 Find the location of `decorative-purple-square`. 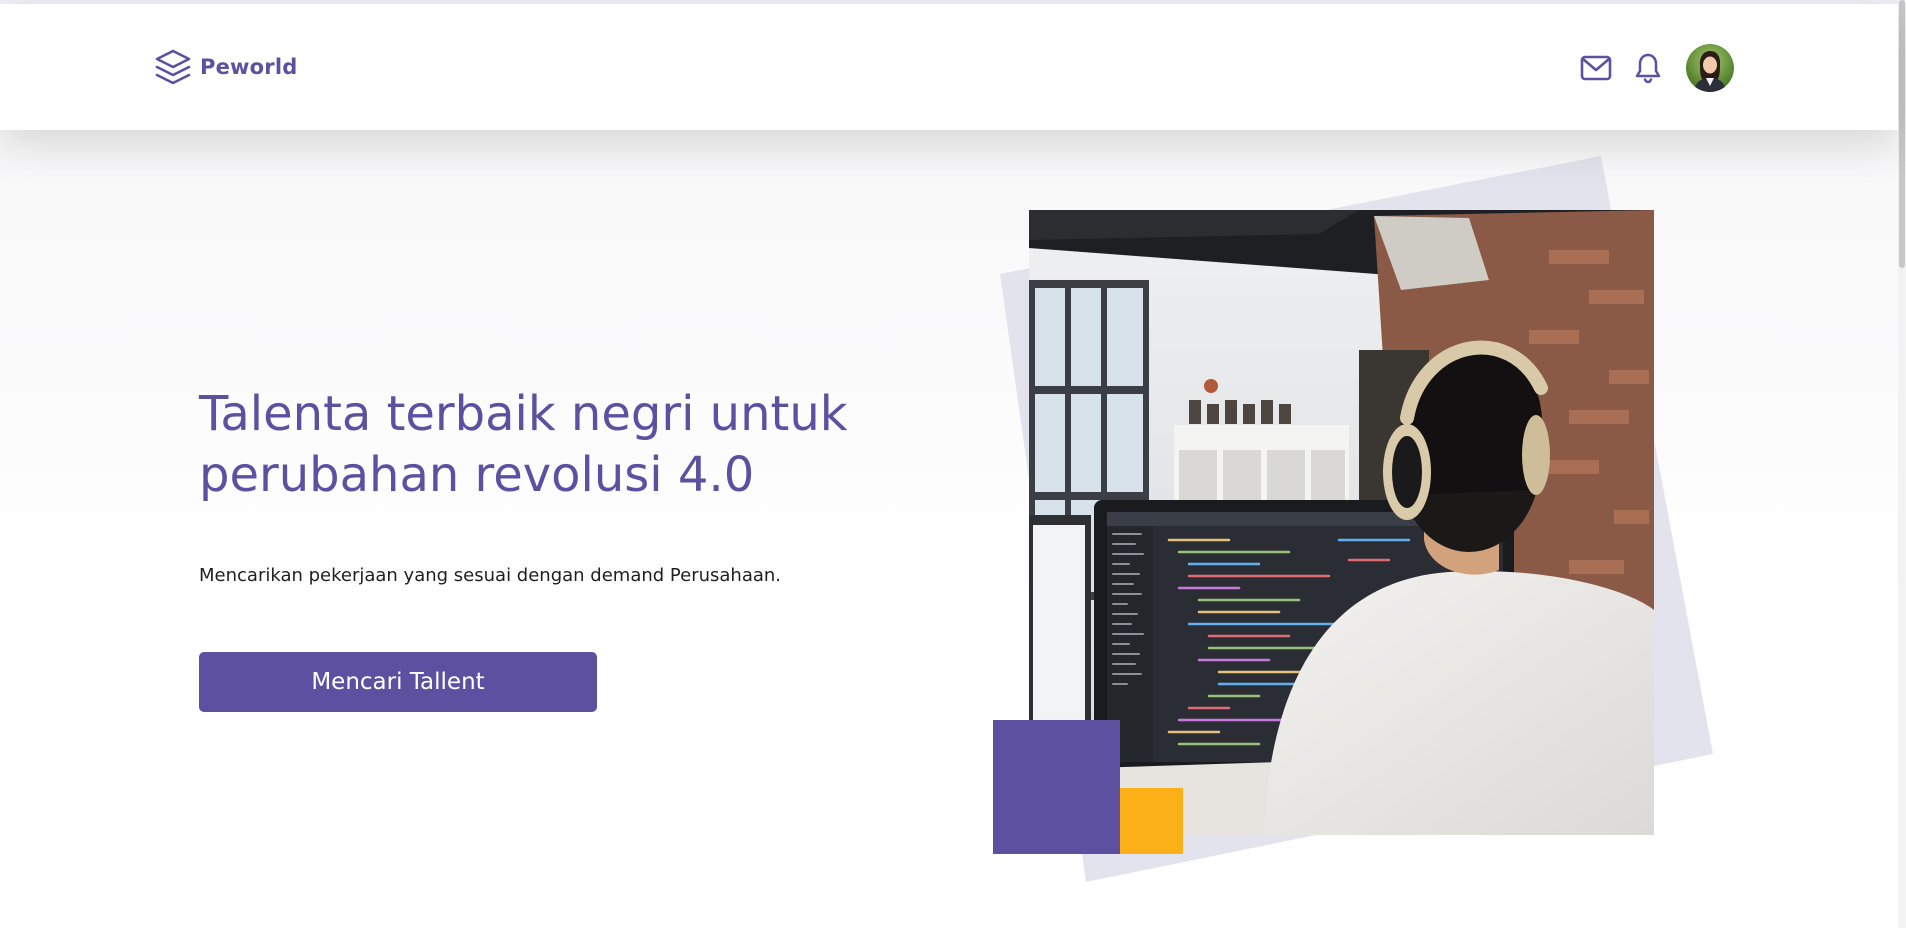

decorative-purple-square is located at coordinates (1056, 787).